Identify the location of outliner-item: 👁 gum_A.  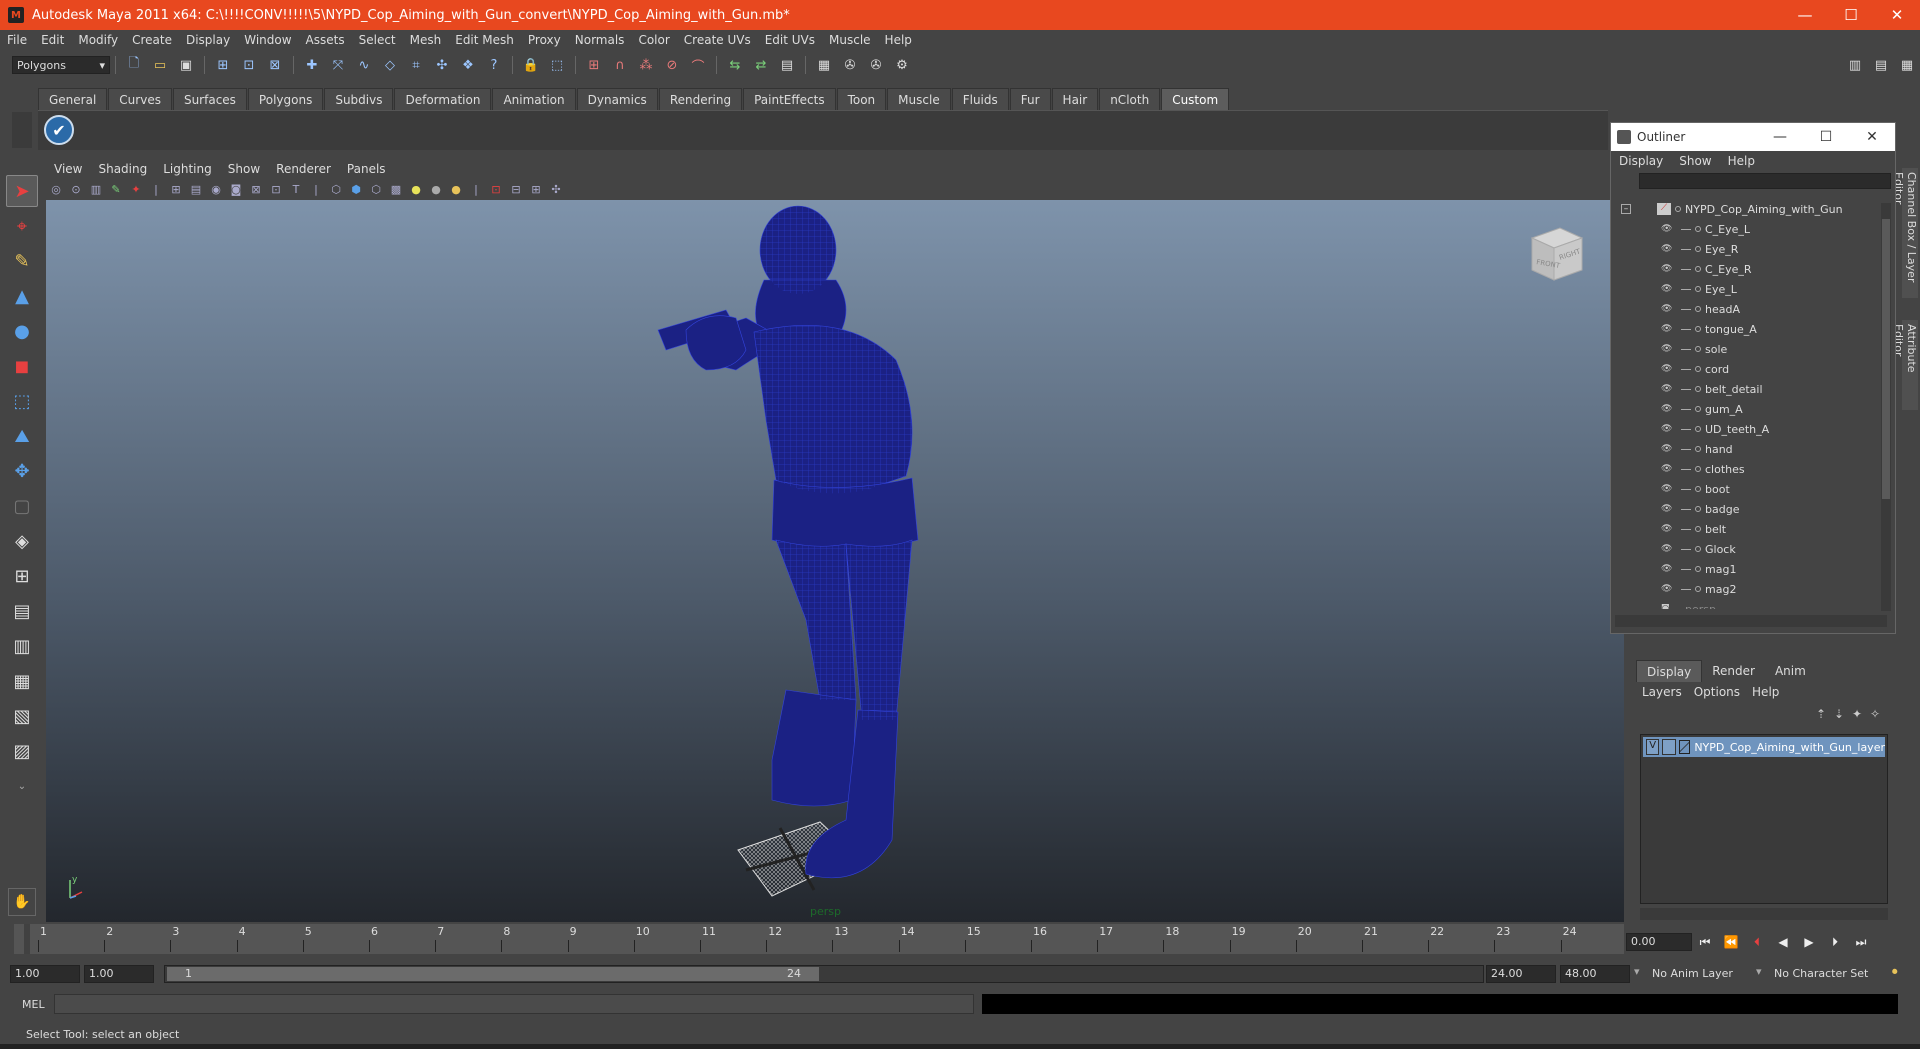
(1746, 409).